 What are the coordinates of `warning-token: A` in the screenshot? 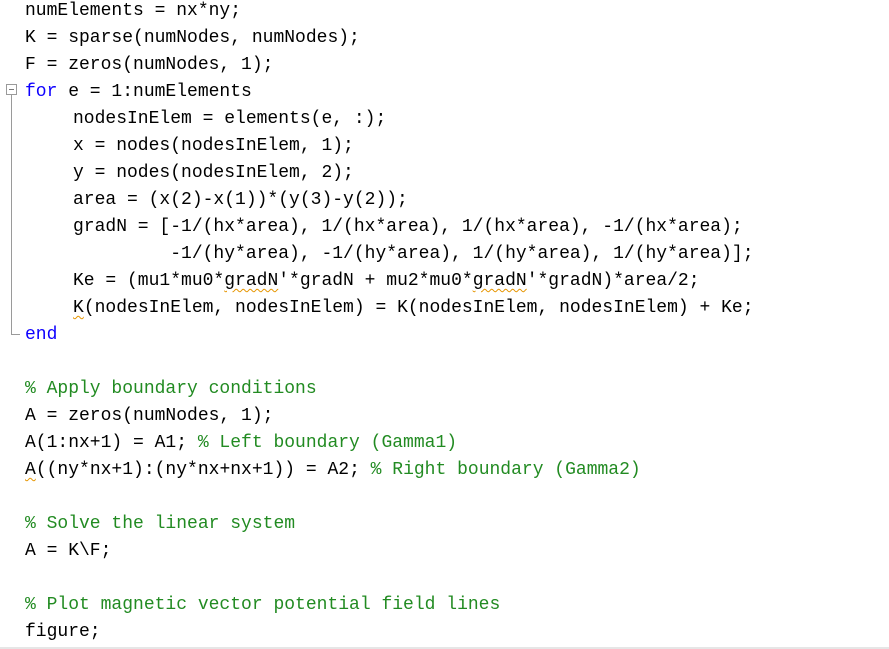 It's located at (30, 470).